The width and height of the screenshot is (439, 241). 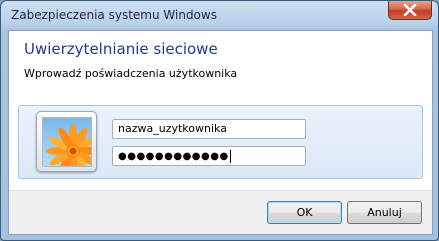 I want to click on window-title: Zabezpieczenia systemu Windows, so click(x=114, y=15).